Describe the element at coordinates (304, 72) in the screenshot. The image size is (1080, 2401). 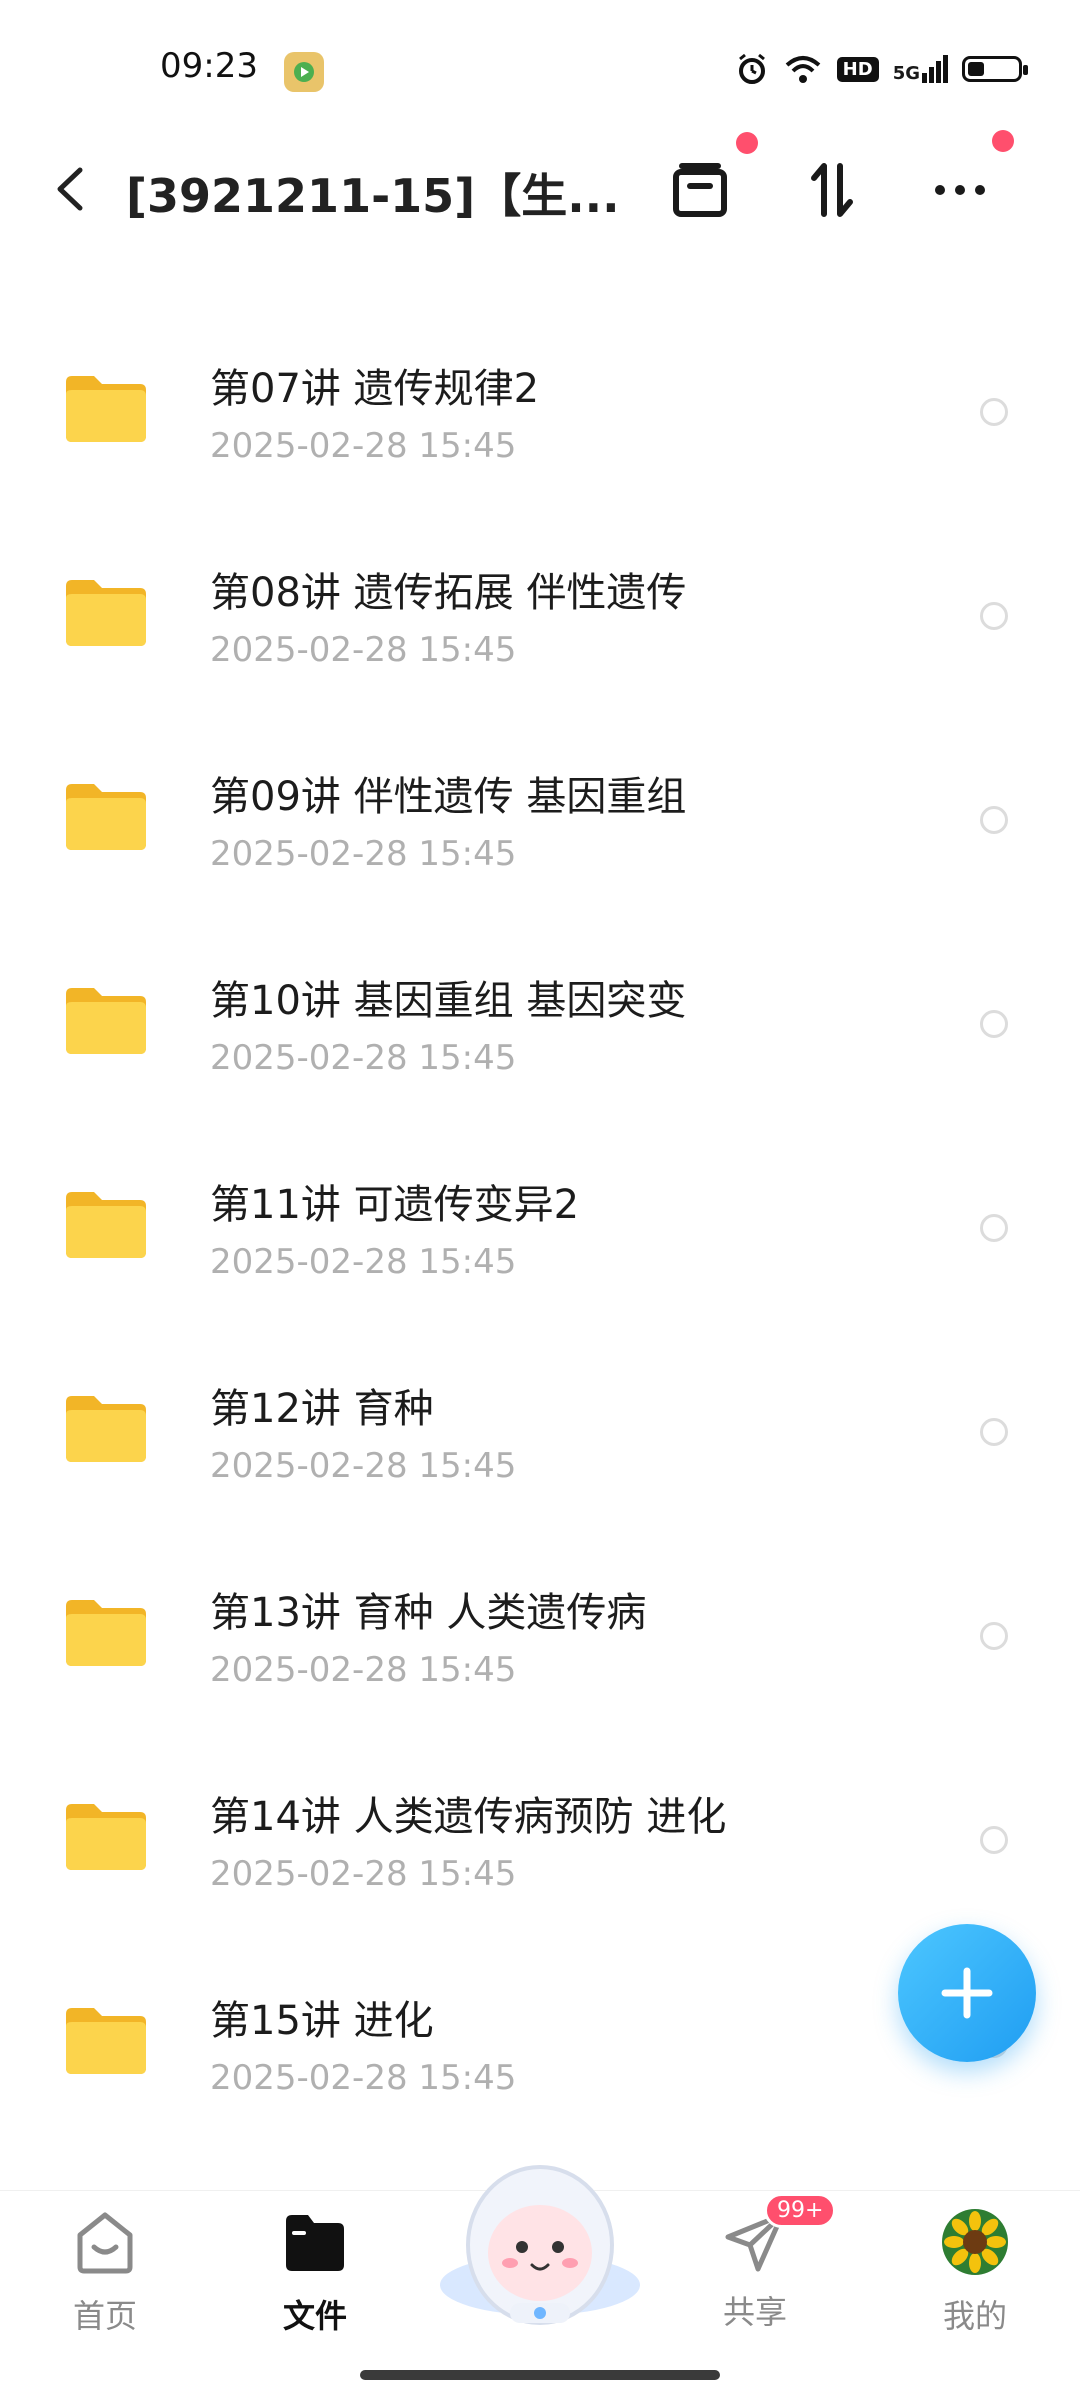
I see `app-notification-icon` at that location.